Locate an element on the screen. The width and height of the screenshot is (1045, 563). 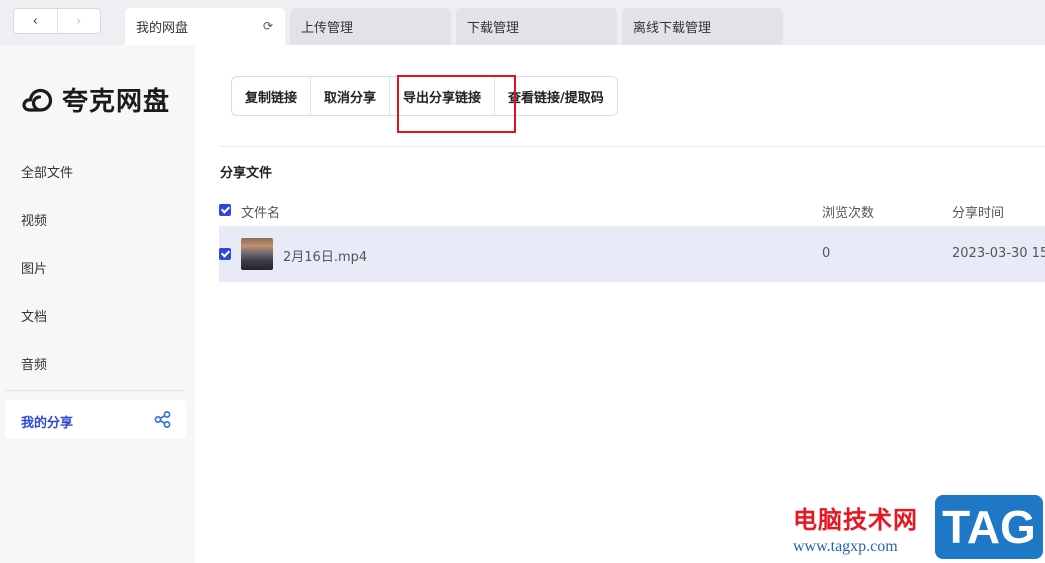
sidebar-item-images: 图片 is located at coordinates (34, 267).